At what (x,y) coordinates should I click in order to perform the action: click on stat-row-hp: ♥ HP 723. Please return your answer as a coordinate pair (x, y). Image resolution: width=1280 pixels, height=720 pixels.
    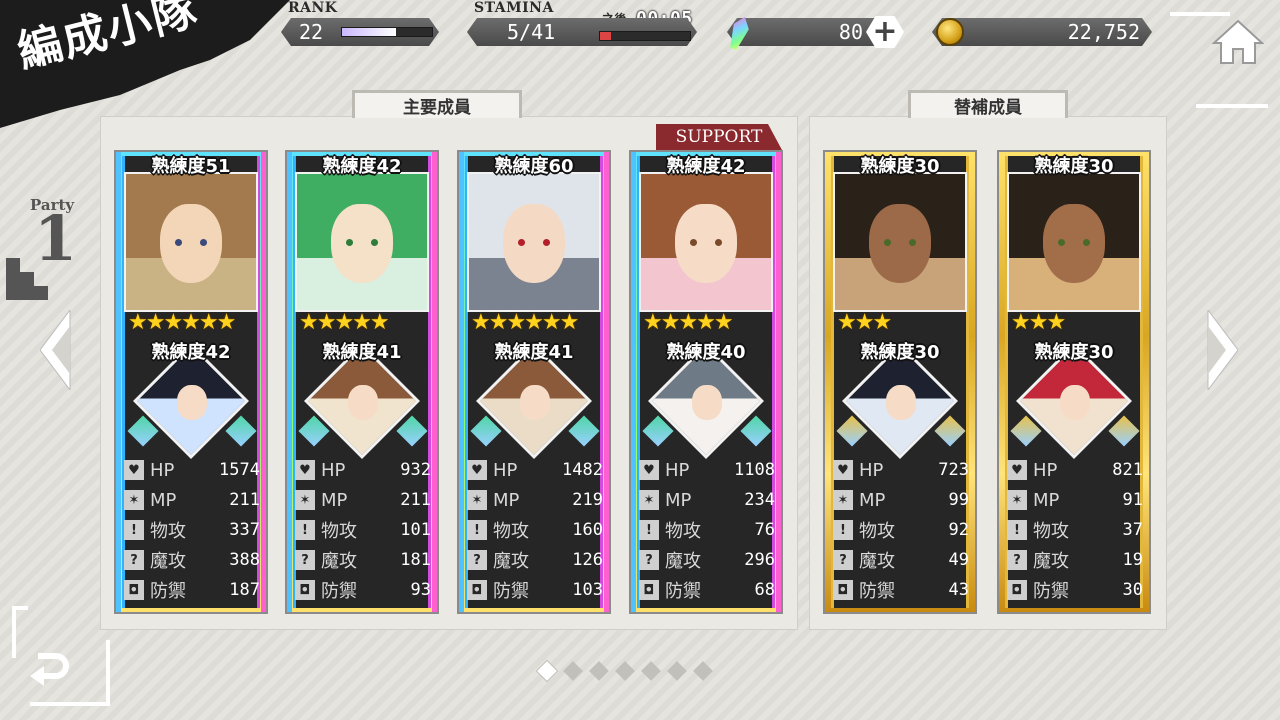
    Looking at the image, I should click on (901, 470).